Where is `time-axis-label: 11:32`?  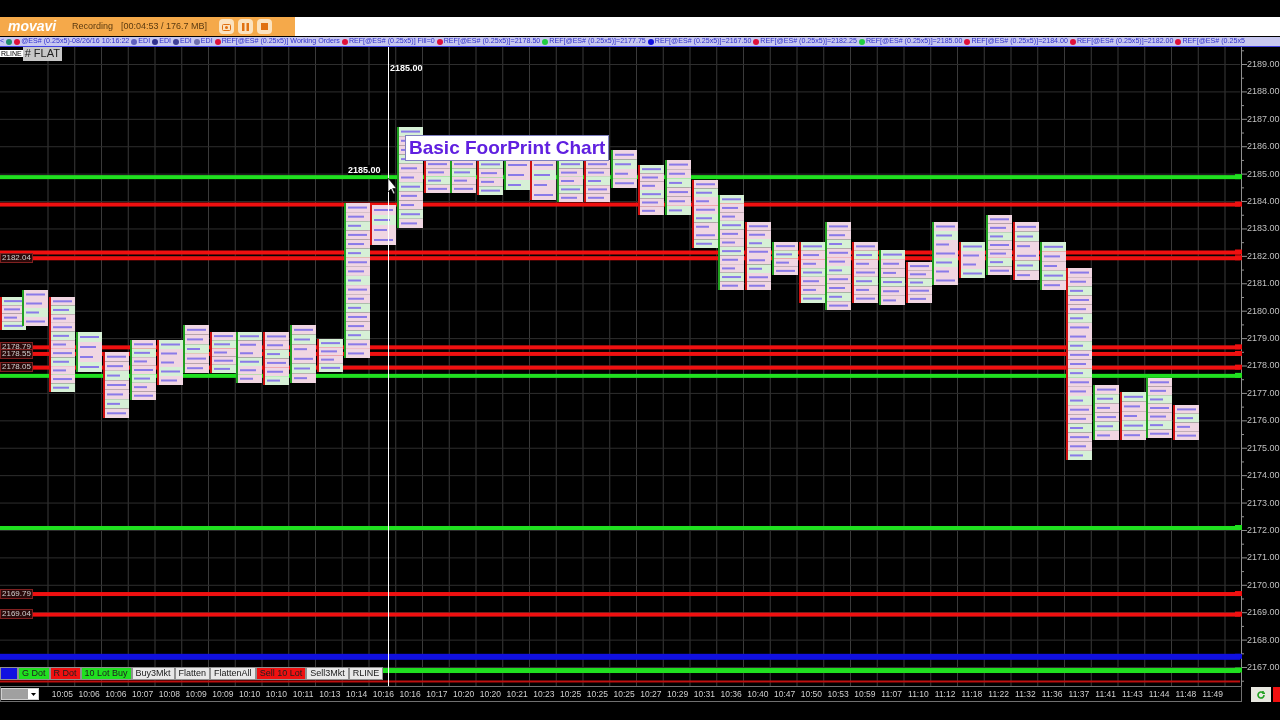
time-axis-label: 11:32 is located at coordinates (1025, 694).